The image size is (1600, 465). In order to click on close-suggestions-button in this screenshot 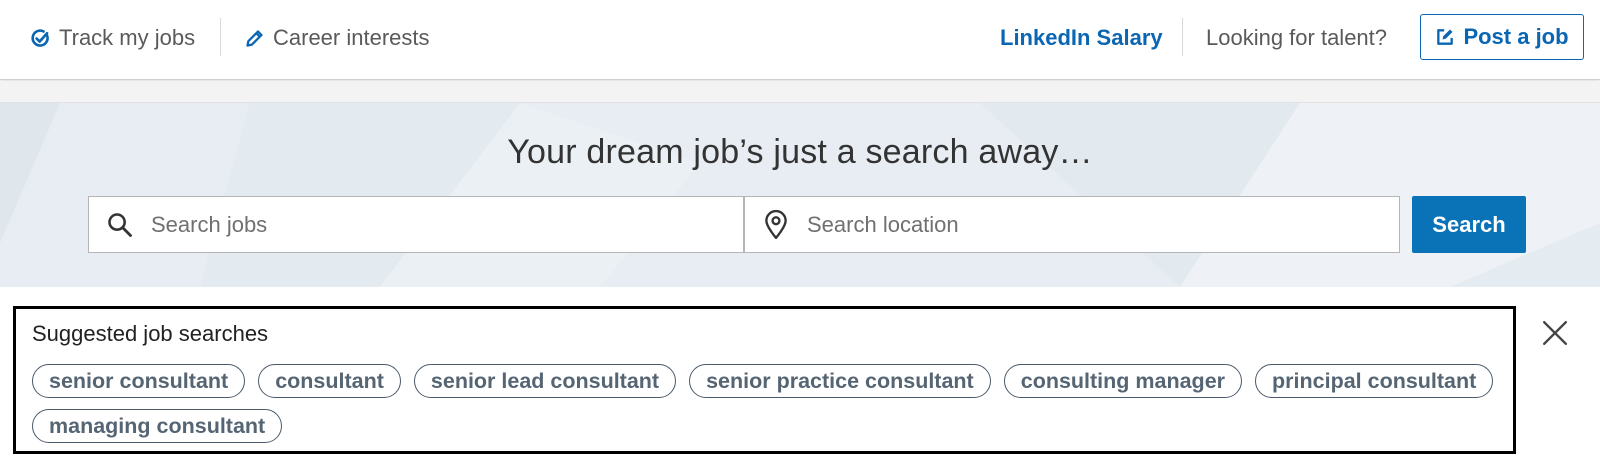, I will do `click(1555, 333)`.